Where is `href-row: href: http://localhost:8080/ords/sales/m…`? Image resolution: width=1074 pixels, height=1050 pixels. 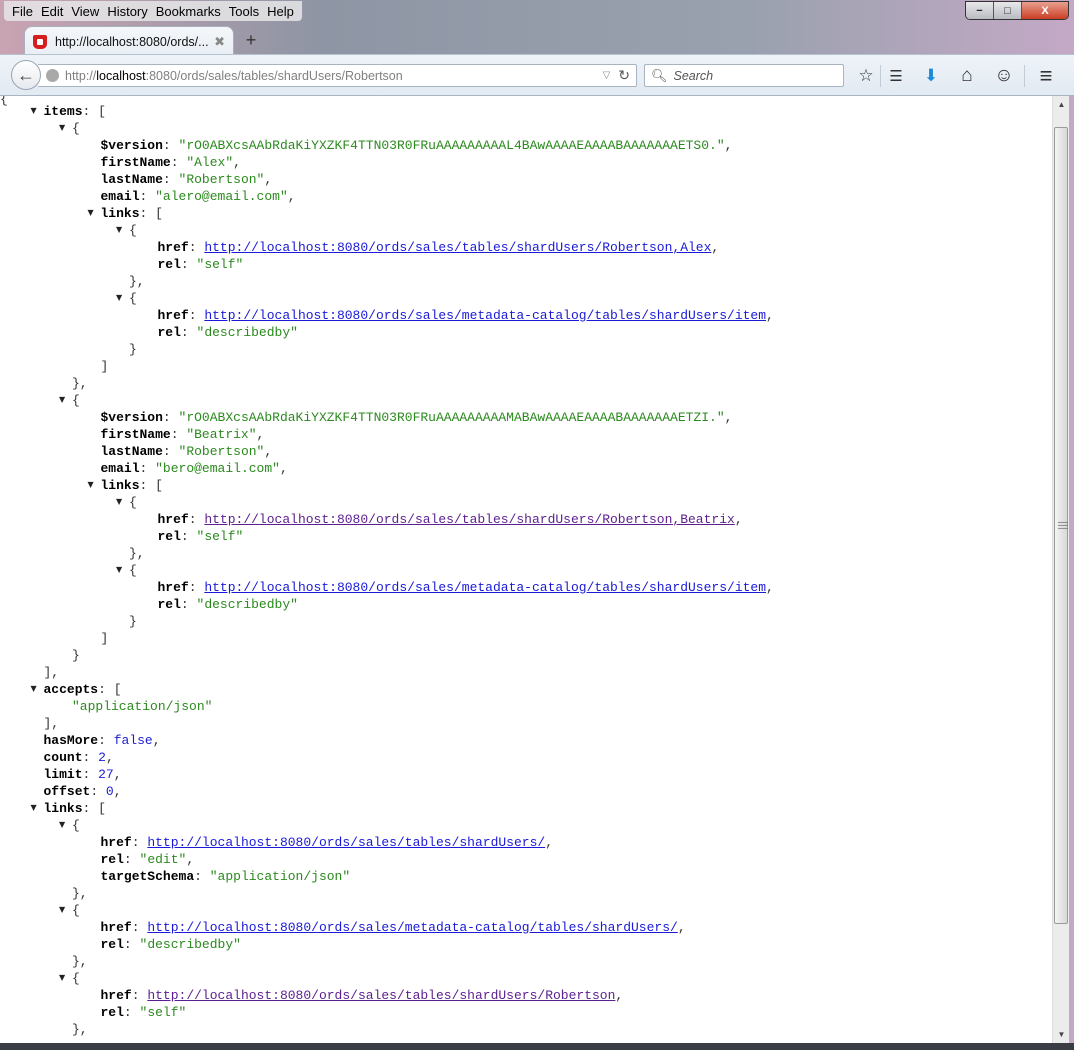
href-row: href: http://localhost:8080/ords/sales/m… is located at coordinates (526, 586).